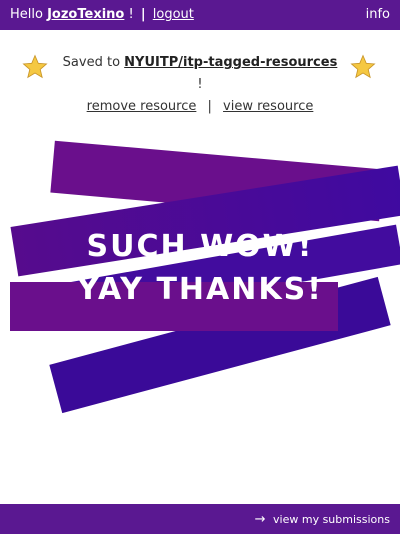  What do you see at coordinates (91, 62) in the screenshot?
I see `saved-prefix: Saved to` at bounding box center [91, 62].